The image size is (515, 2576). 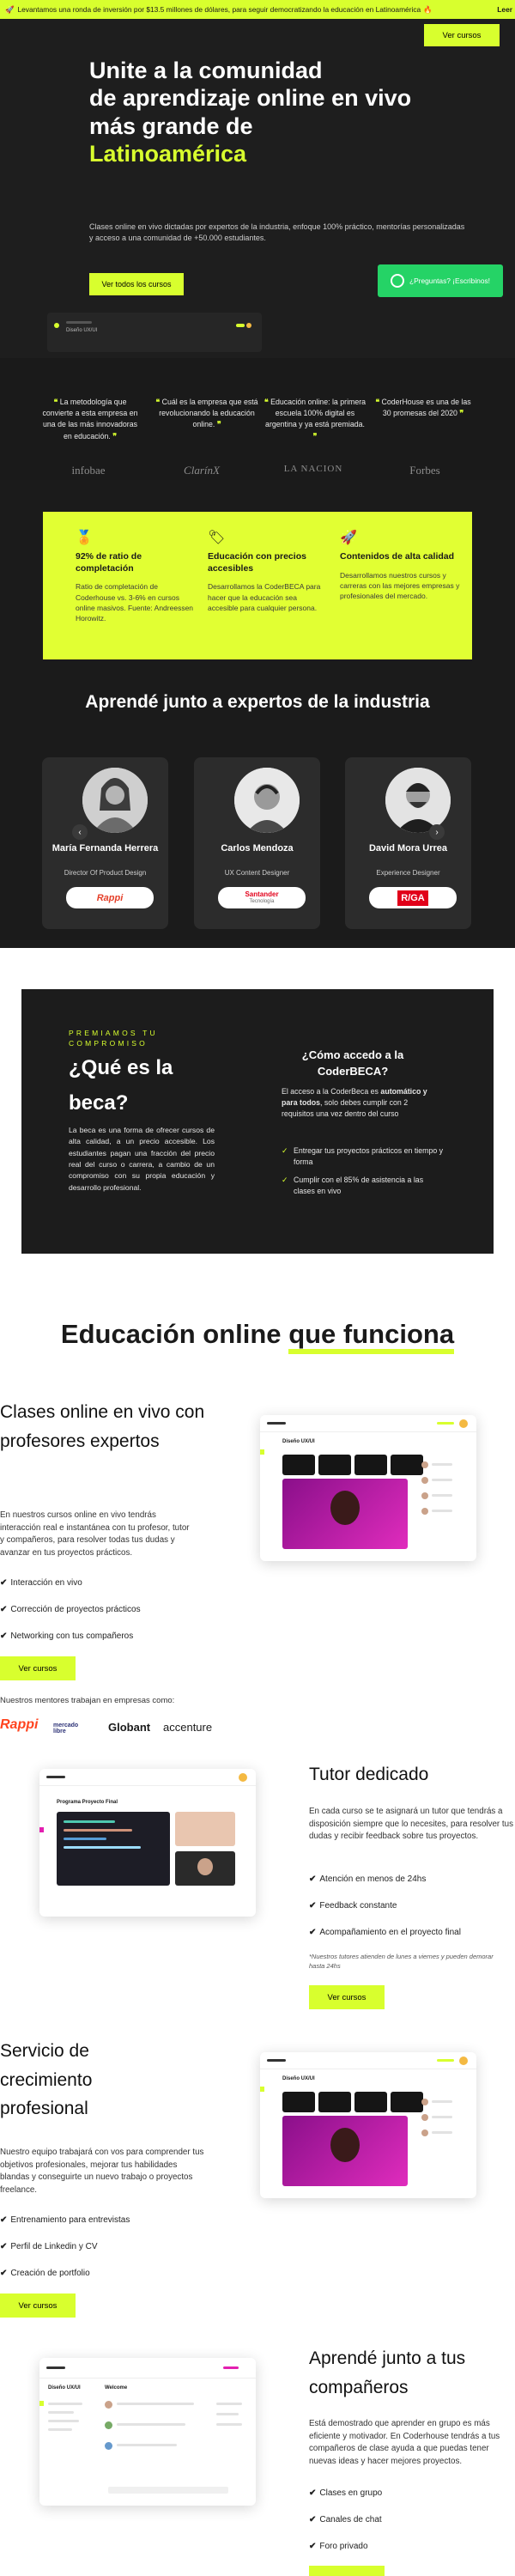 I want to click on feature-text: Creación de portfolio, so click(x=50, y=2273).